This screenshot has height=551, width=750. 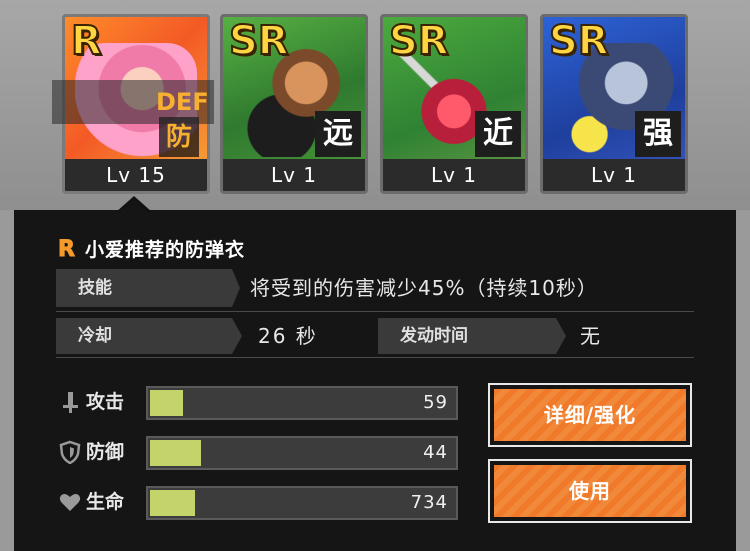 I want to click on detail-enhance-button-label: 详细/强化, so click(x=590, y=415).